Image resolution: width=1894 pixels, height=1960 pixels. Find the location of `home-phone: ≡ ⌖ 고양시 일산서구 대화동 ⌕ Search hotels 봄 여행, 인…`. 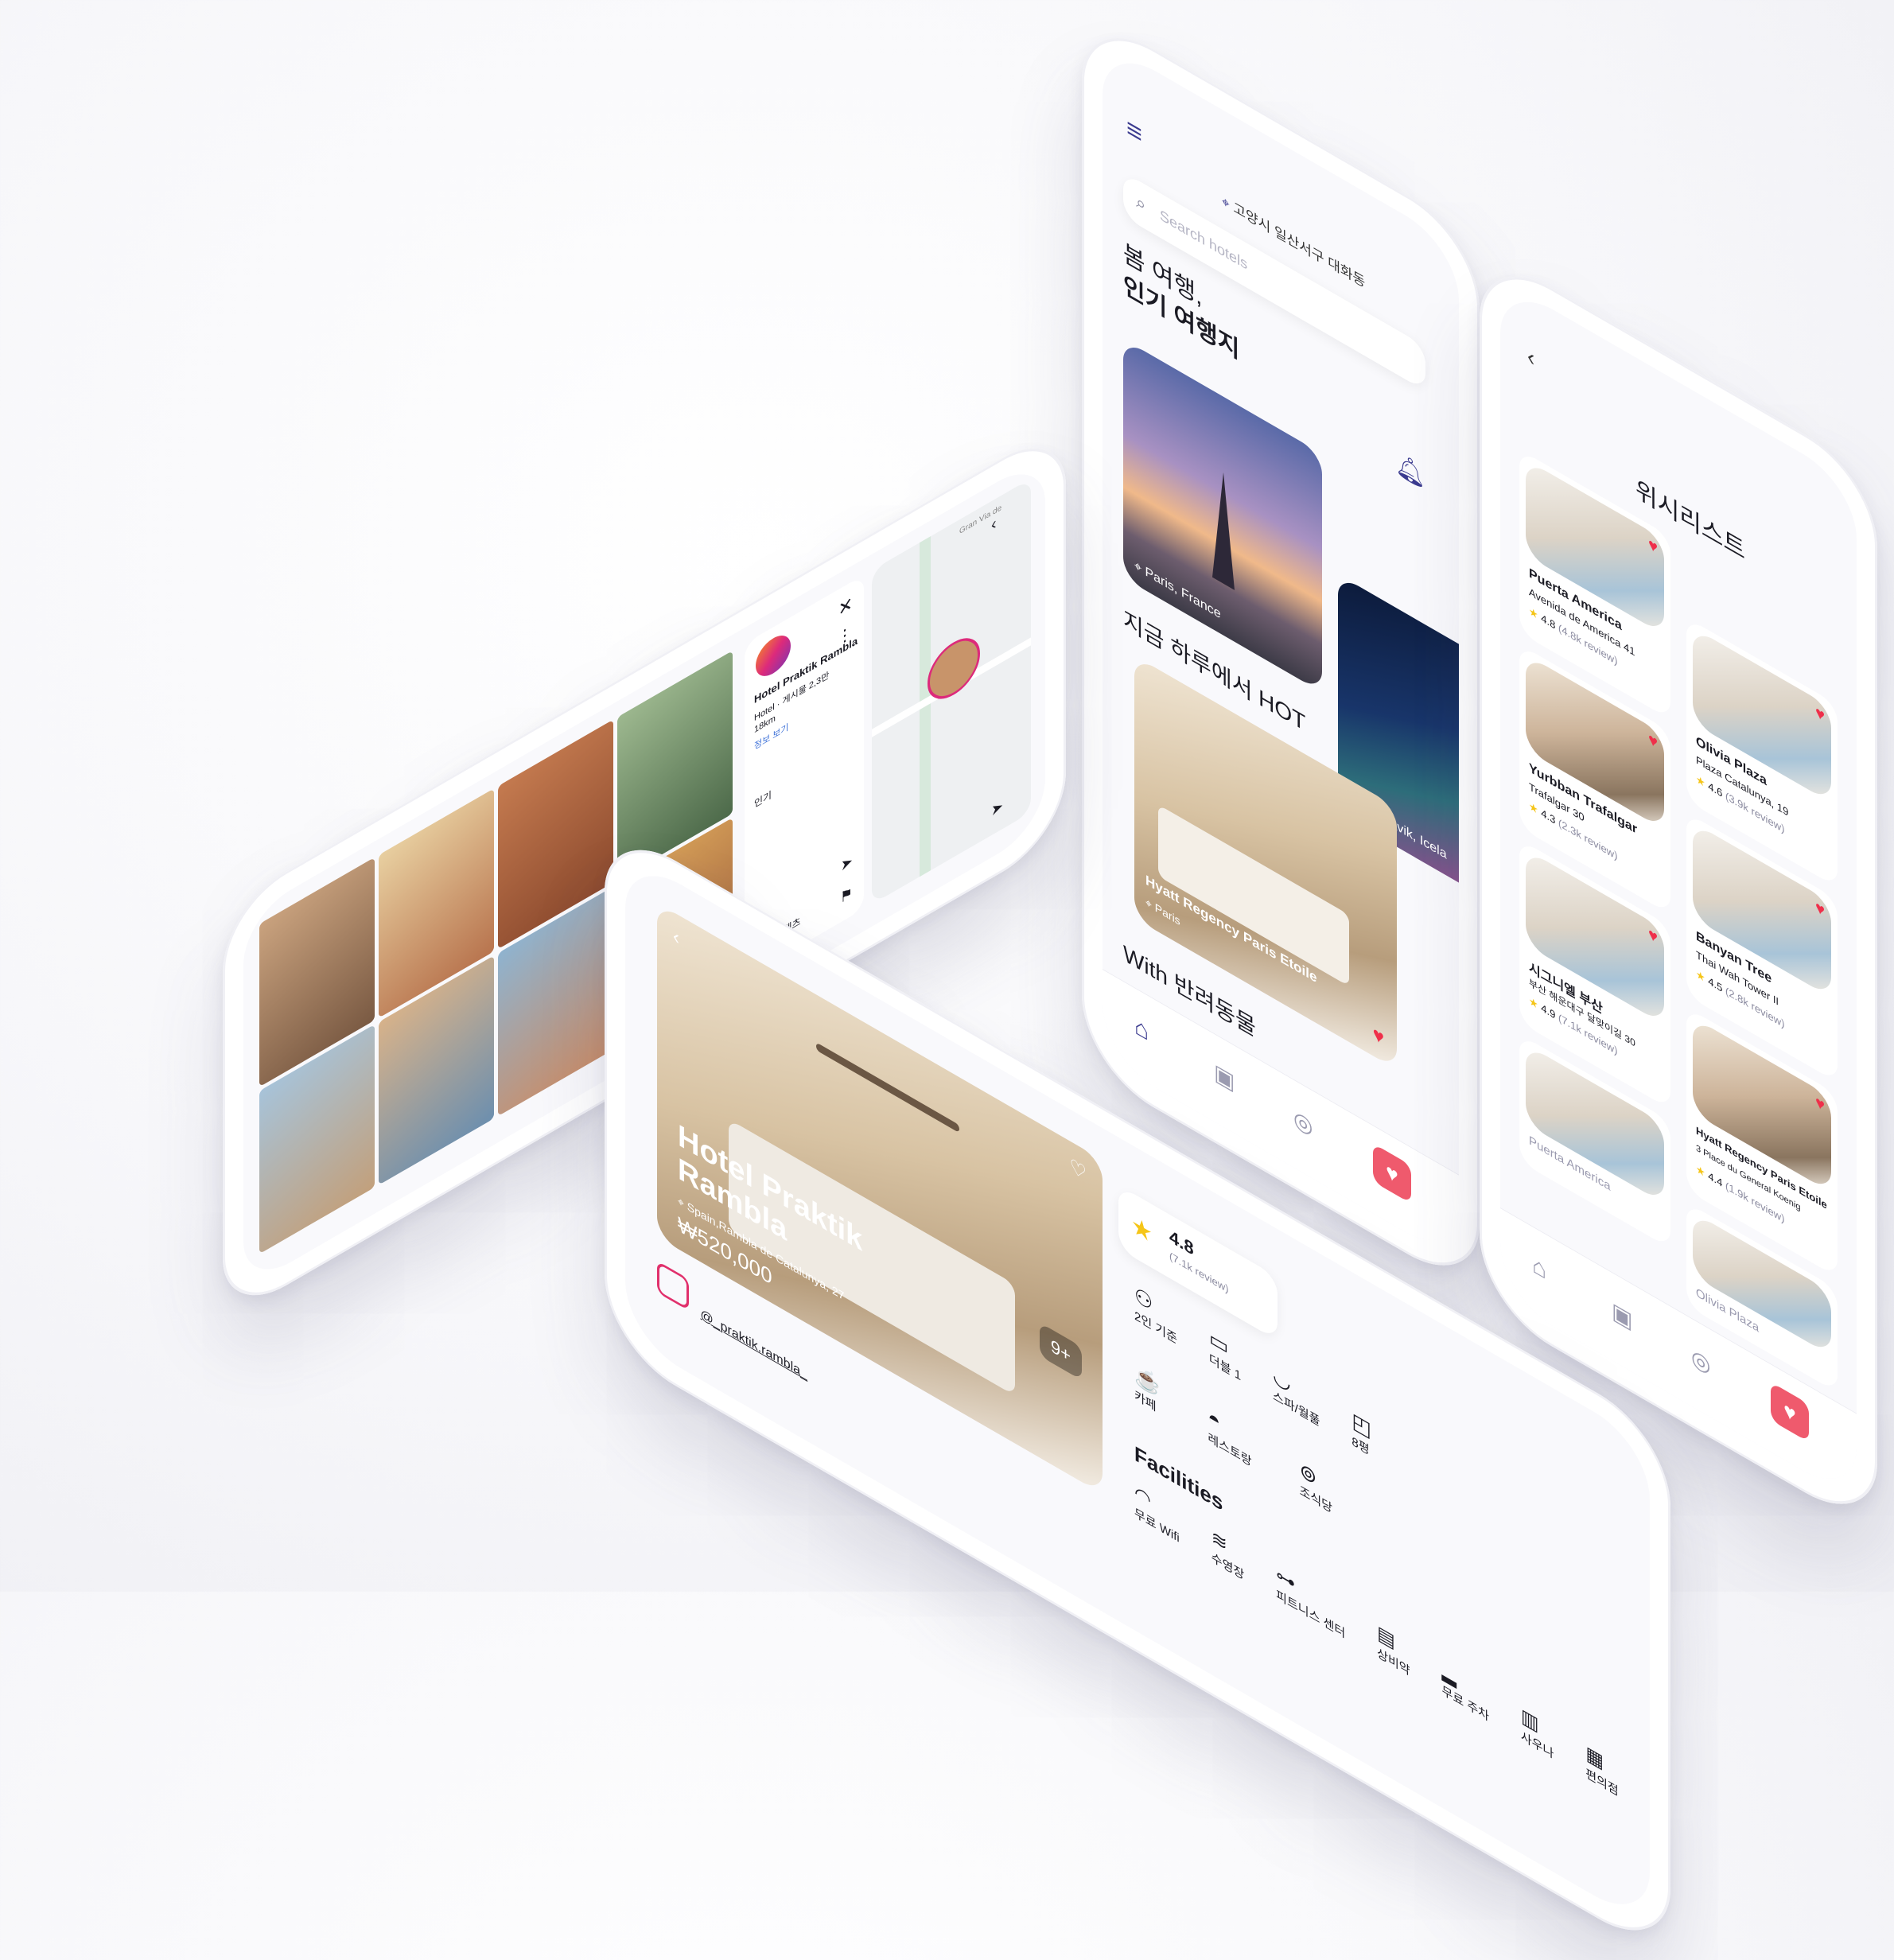

home-phone: ≡ ⌖ 고양시 일산서구 대화동 ⌕ Search hotels 봄 여행, 인… is located at coordinates (1281, 652).